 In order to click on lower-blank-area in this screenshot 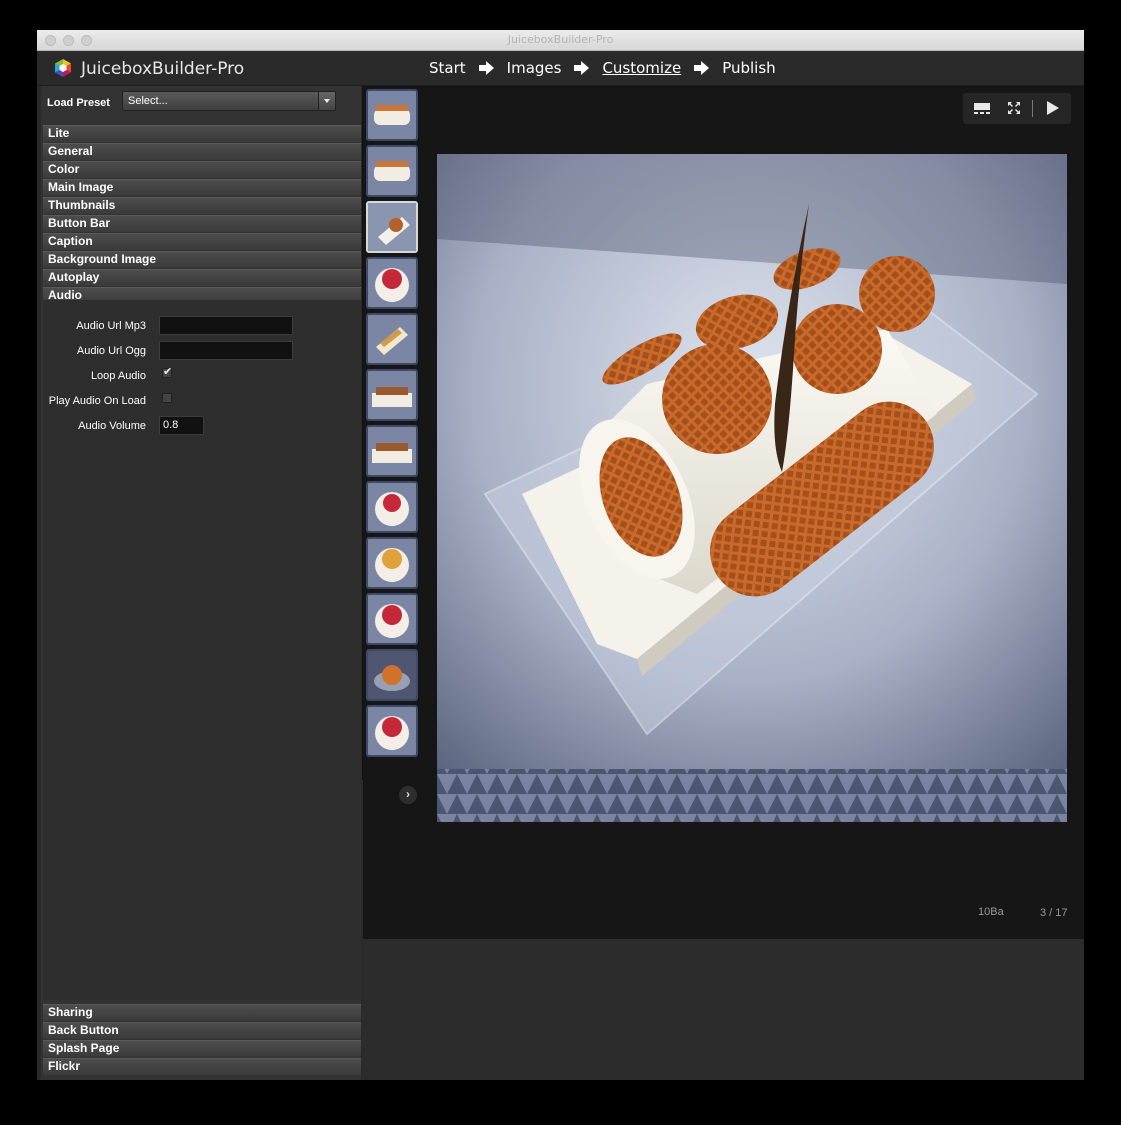, I will do `click(723, 1009)`.